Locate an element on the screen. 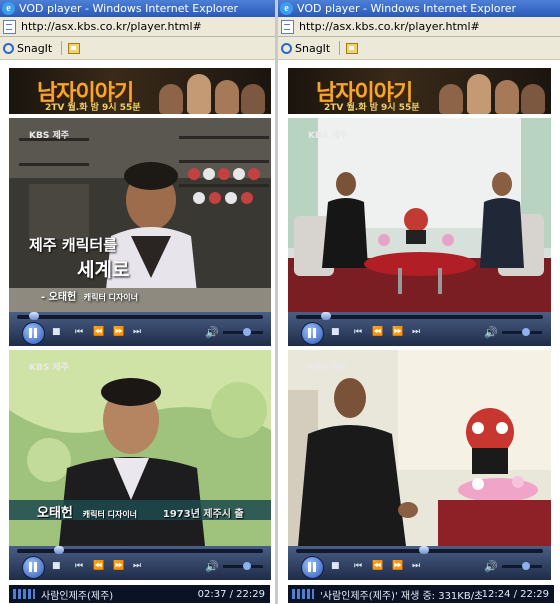  status-text: 사람인제주(제주) is located at coordinates (77, 596).